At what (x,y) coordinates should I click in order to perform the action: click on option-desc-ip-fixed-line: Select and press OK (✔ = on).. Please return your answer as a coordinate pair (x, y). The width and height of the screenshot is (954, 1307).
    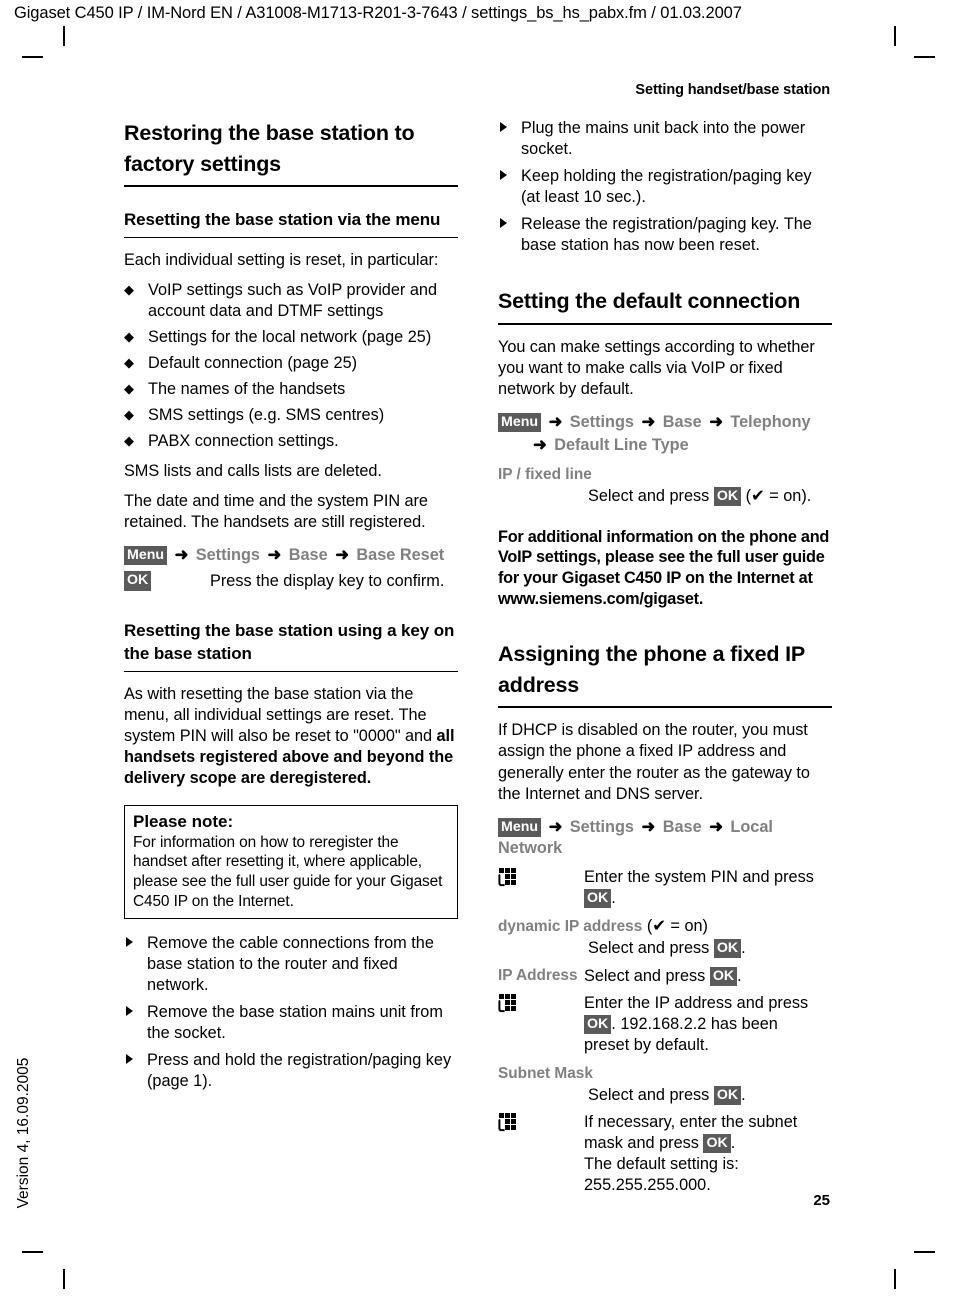
    Looking at the image, I should click on (665, 496).